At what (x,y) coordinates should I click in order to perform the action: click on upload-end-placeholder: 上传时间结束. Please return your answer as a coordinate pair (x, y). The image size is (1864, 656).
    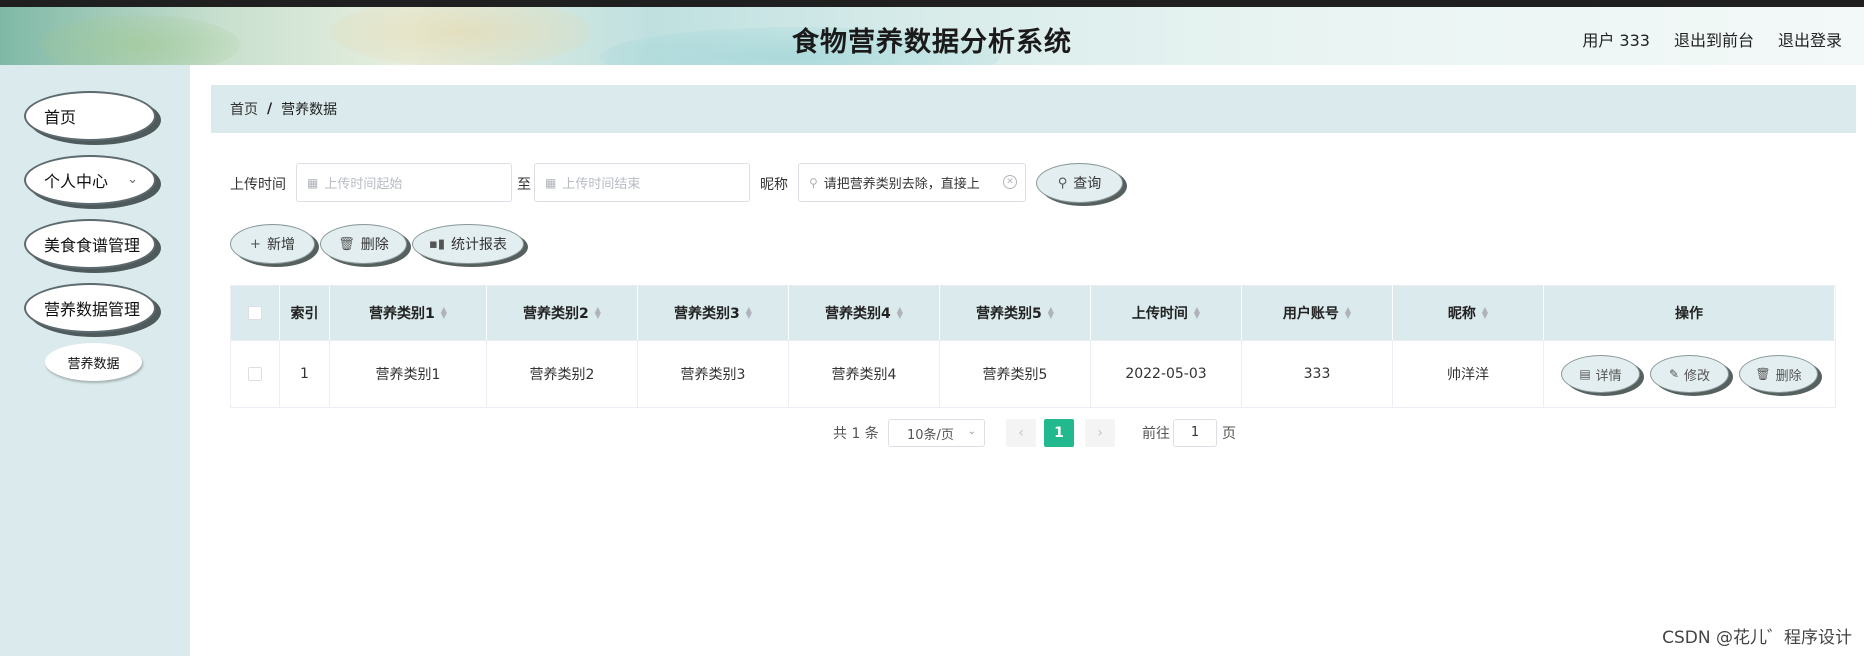
    Looking at the image, I should click on (601, 184).